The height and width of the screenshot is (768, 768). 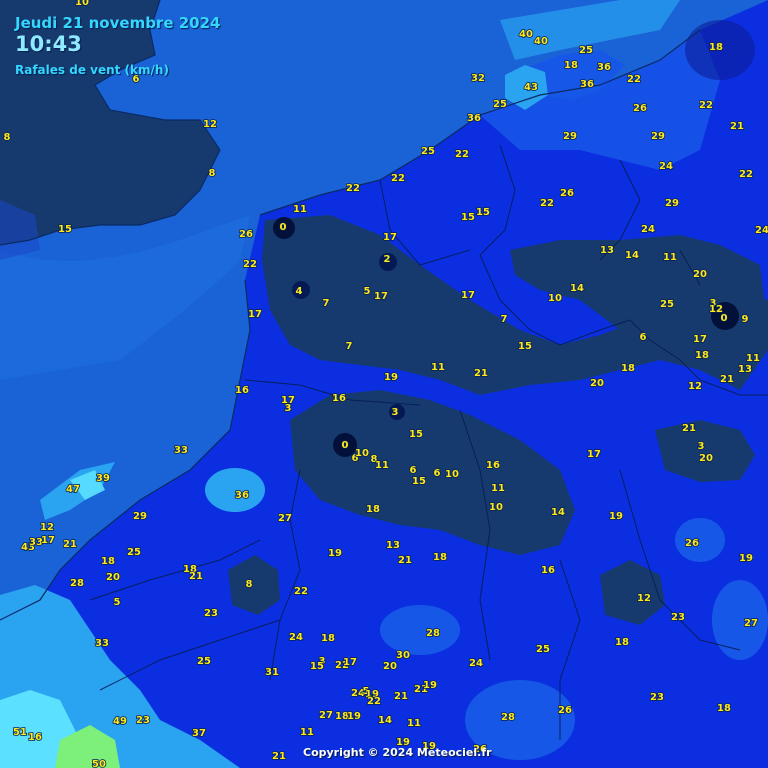 What do you see at coordinates (92, 70) in the screenshot?
I see `parameter-label: Rafales de vent (km/h)` at bounding box center [92, 70].